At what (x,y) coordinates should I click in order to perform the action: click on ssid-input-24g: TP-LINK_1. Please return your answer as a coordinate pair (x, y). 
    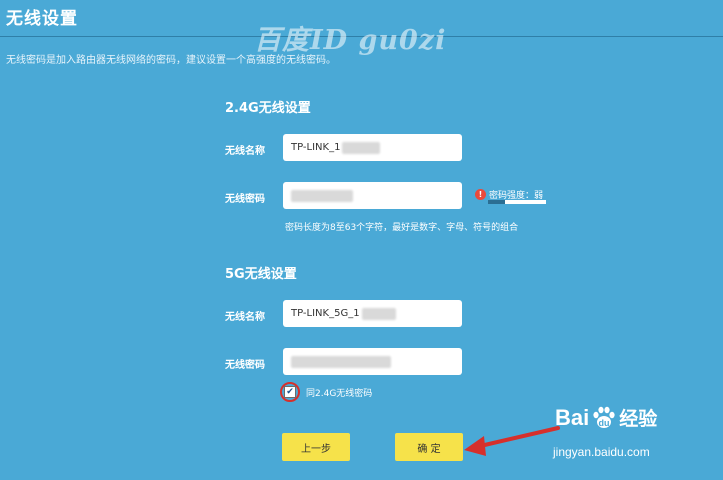
    Looking at the image, I should click on (372, 147).